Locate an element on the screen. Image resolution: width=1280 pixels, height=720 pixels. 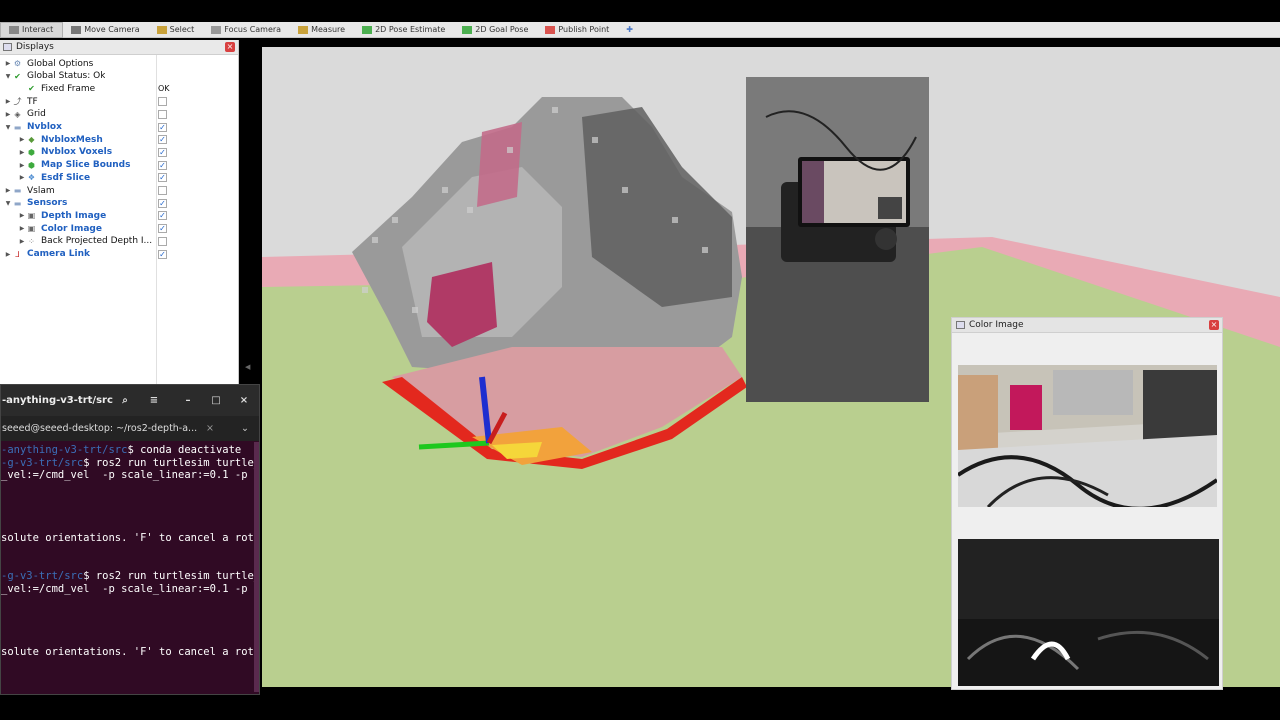
publish-point-icon is located at coordinates (550, 29).